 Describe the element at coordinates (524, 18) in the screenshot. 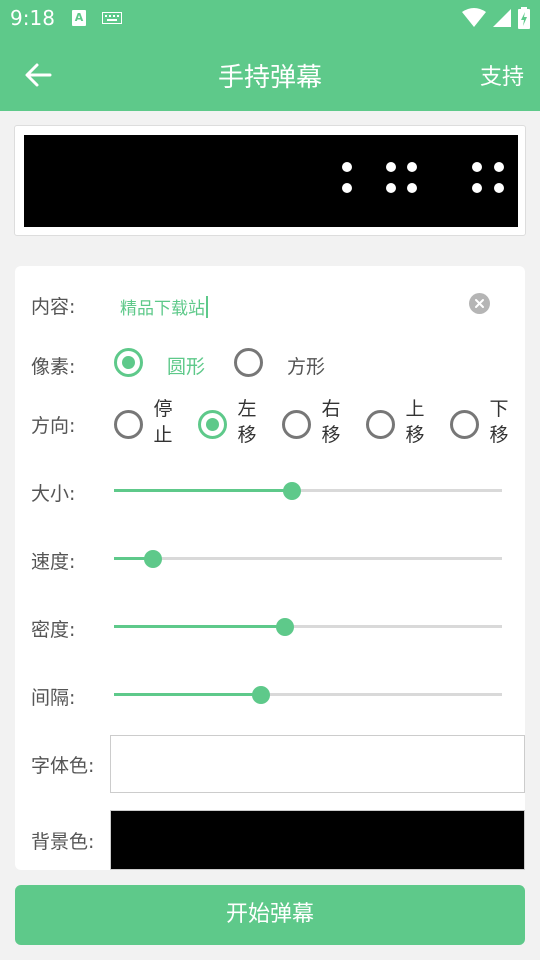

I see `battery-icon` at that location.